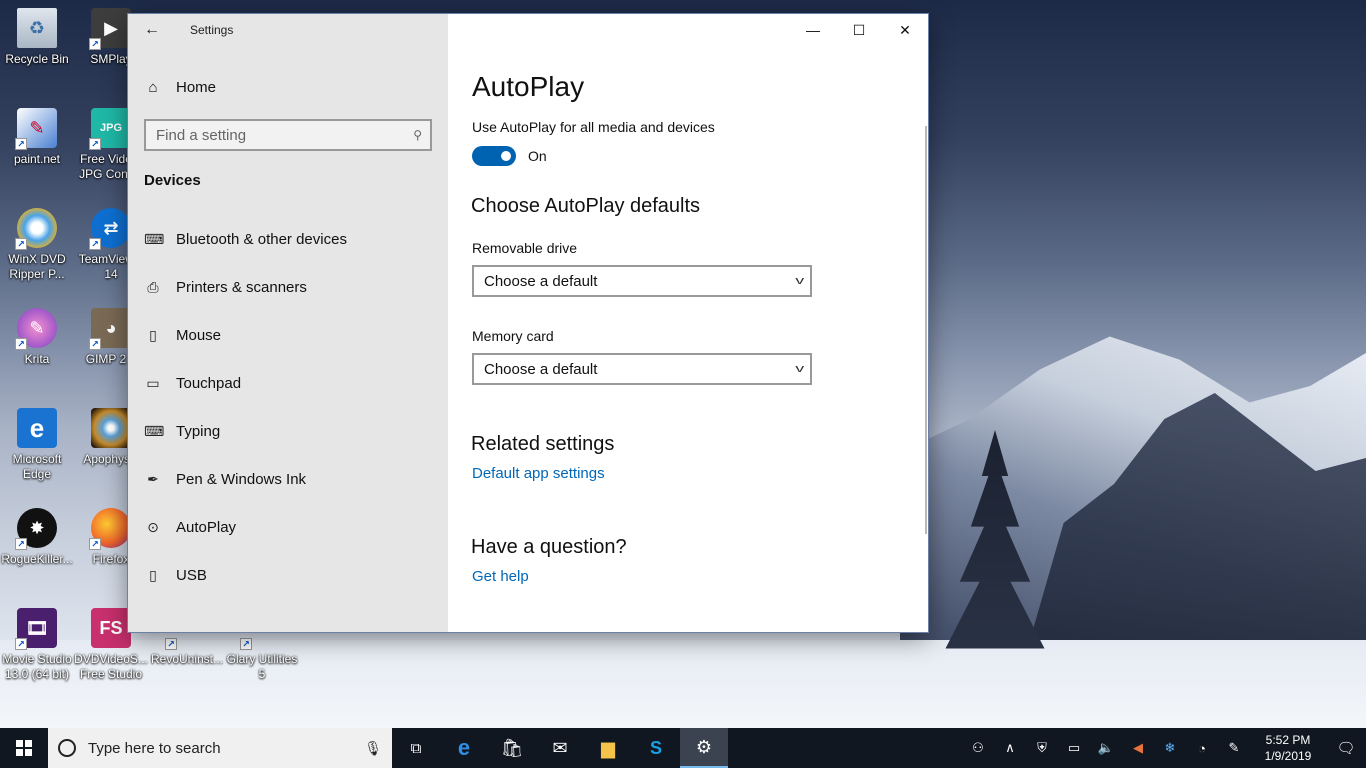  I want to click on scrollbar, so click(926, 330).